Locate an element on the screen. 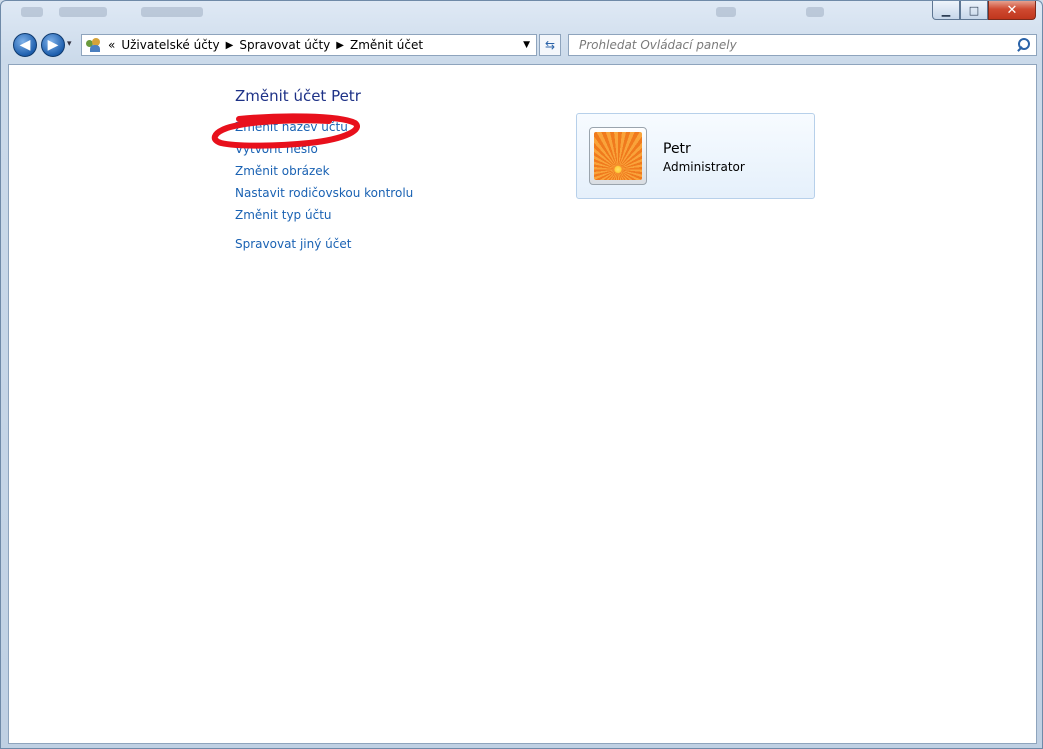 The height and width of the screenshot is (749, 1043). avatar is located at coordinates (618, 156).